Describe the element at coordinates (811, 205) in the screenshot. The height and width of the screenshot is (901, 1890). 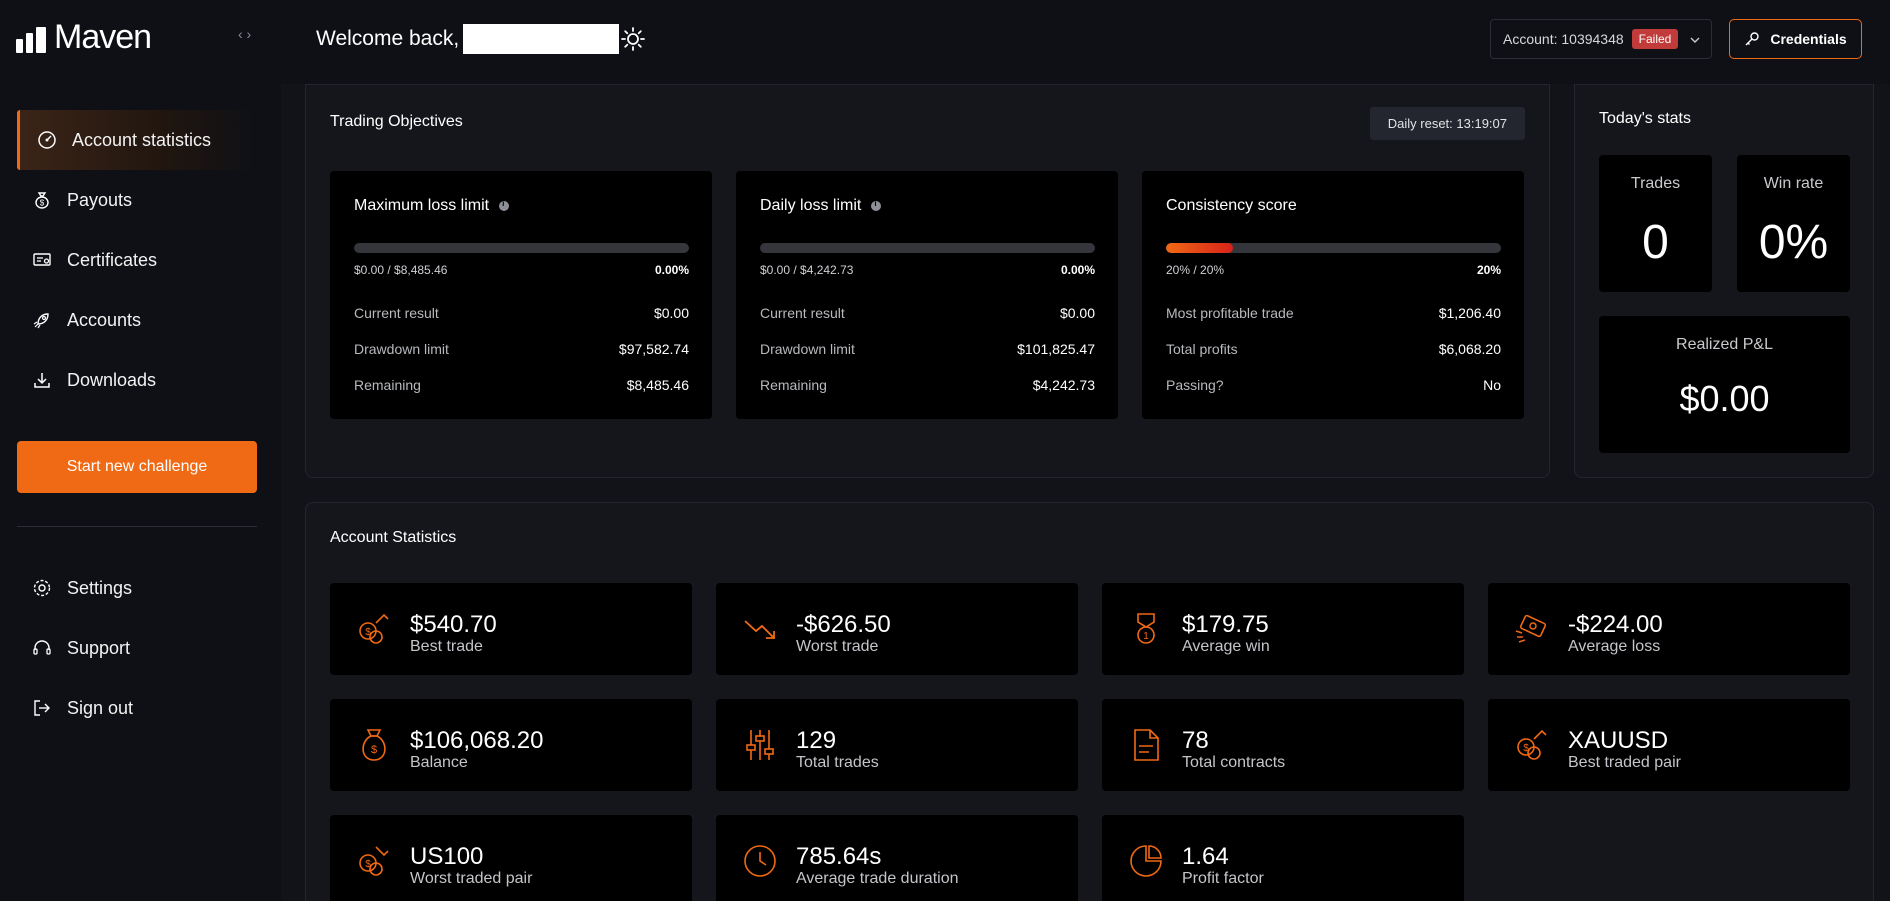
I see `card-title-text: Daily loss limit` at that location.